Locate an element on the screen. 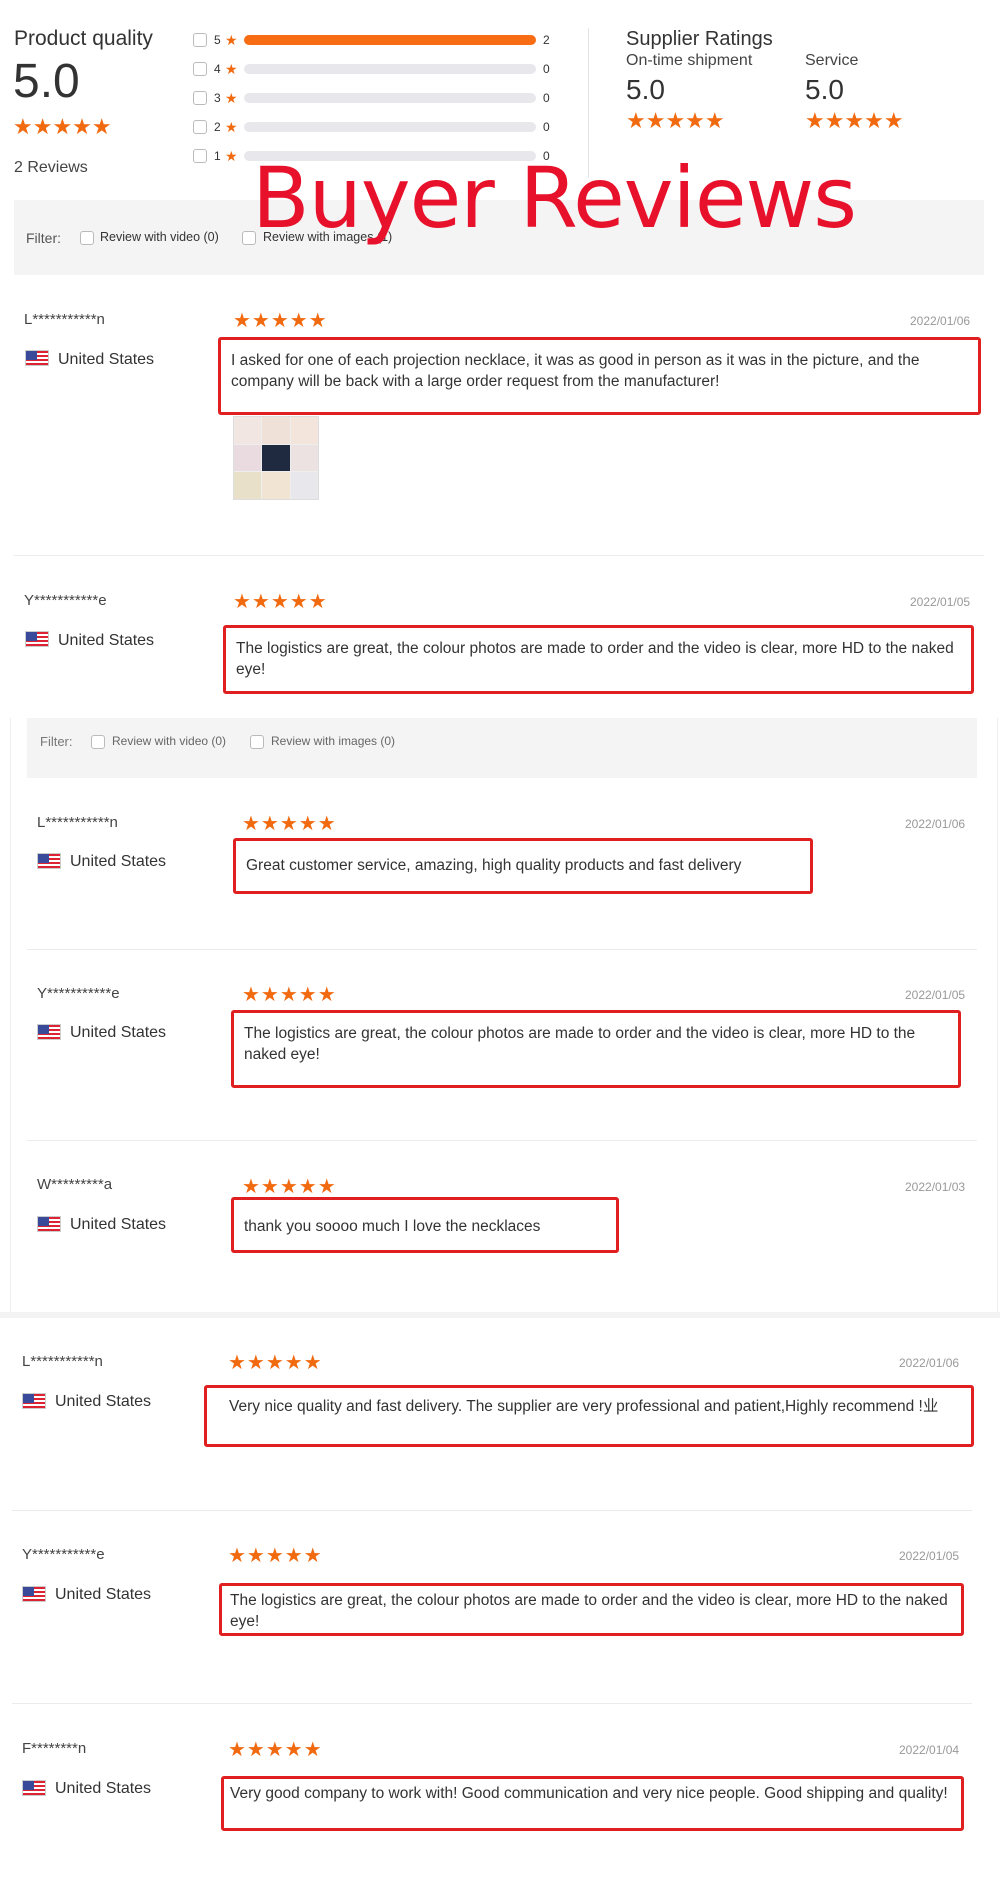  images-filter-checkbox is located at coordinates (257, 742).